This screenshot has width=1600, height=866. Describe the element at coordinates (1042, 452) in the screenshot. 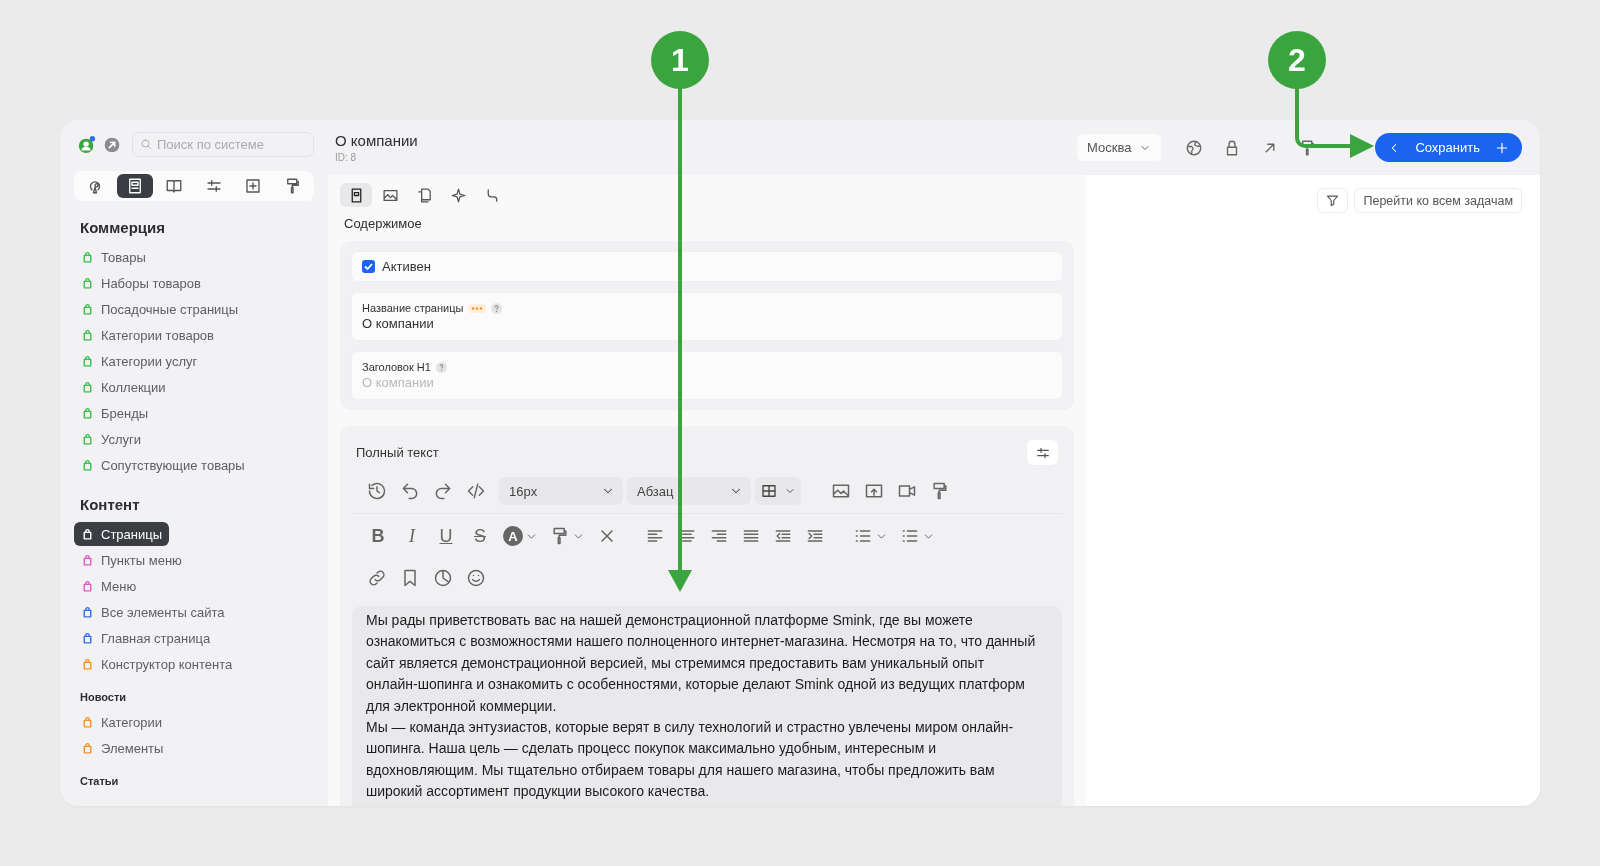

I see `settings-button` at that location.